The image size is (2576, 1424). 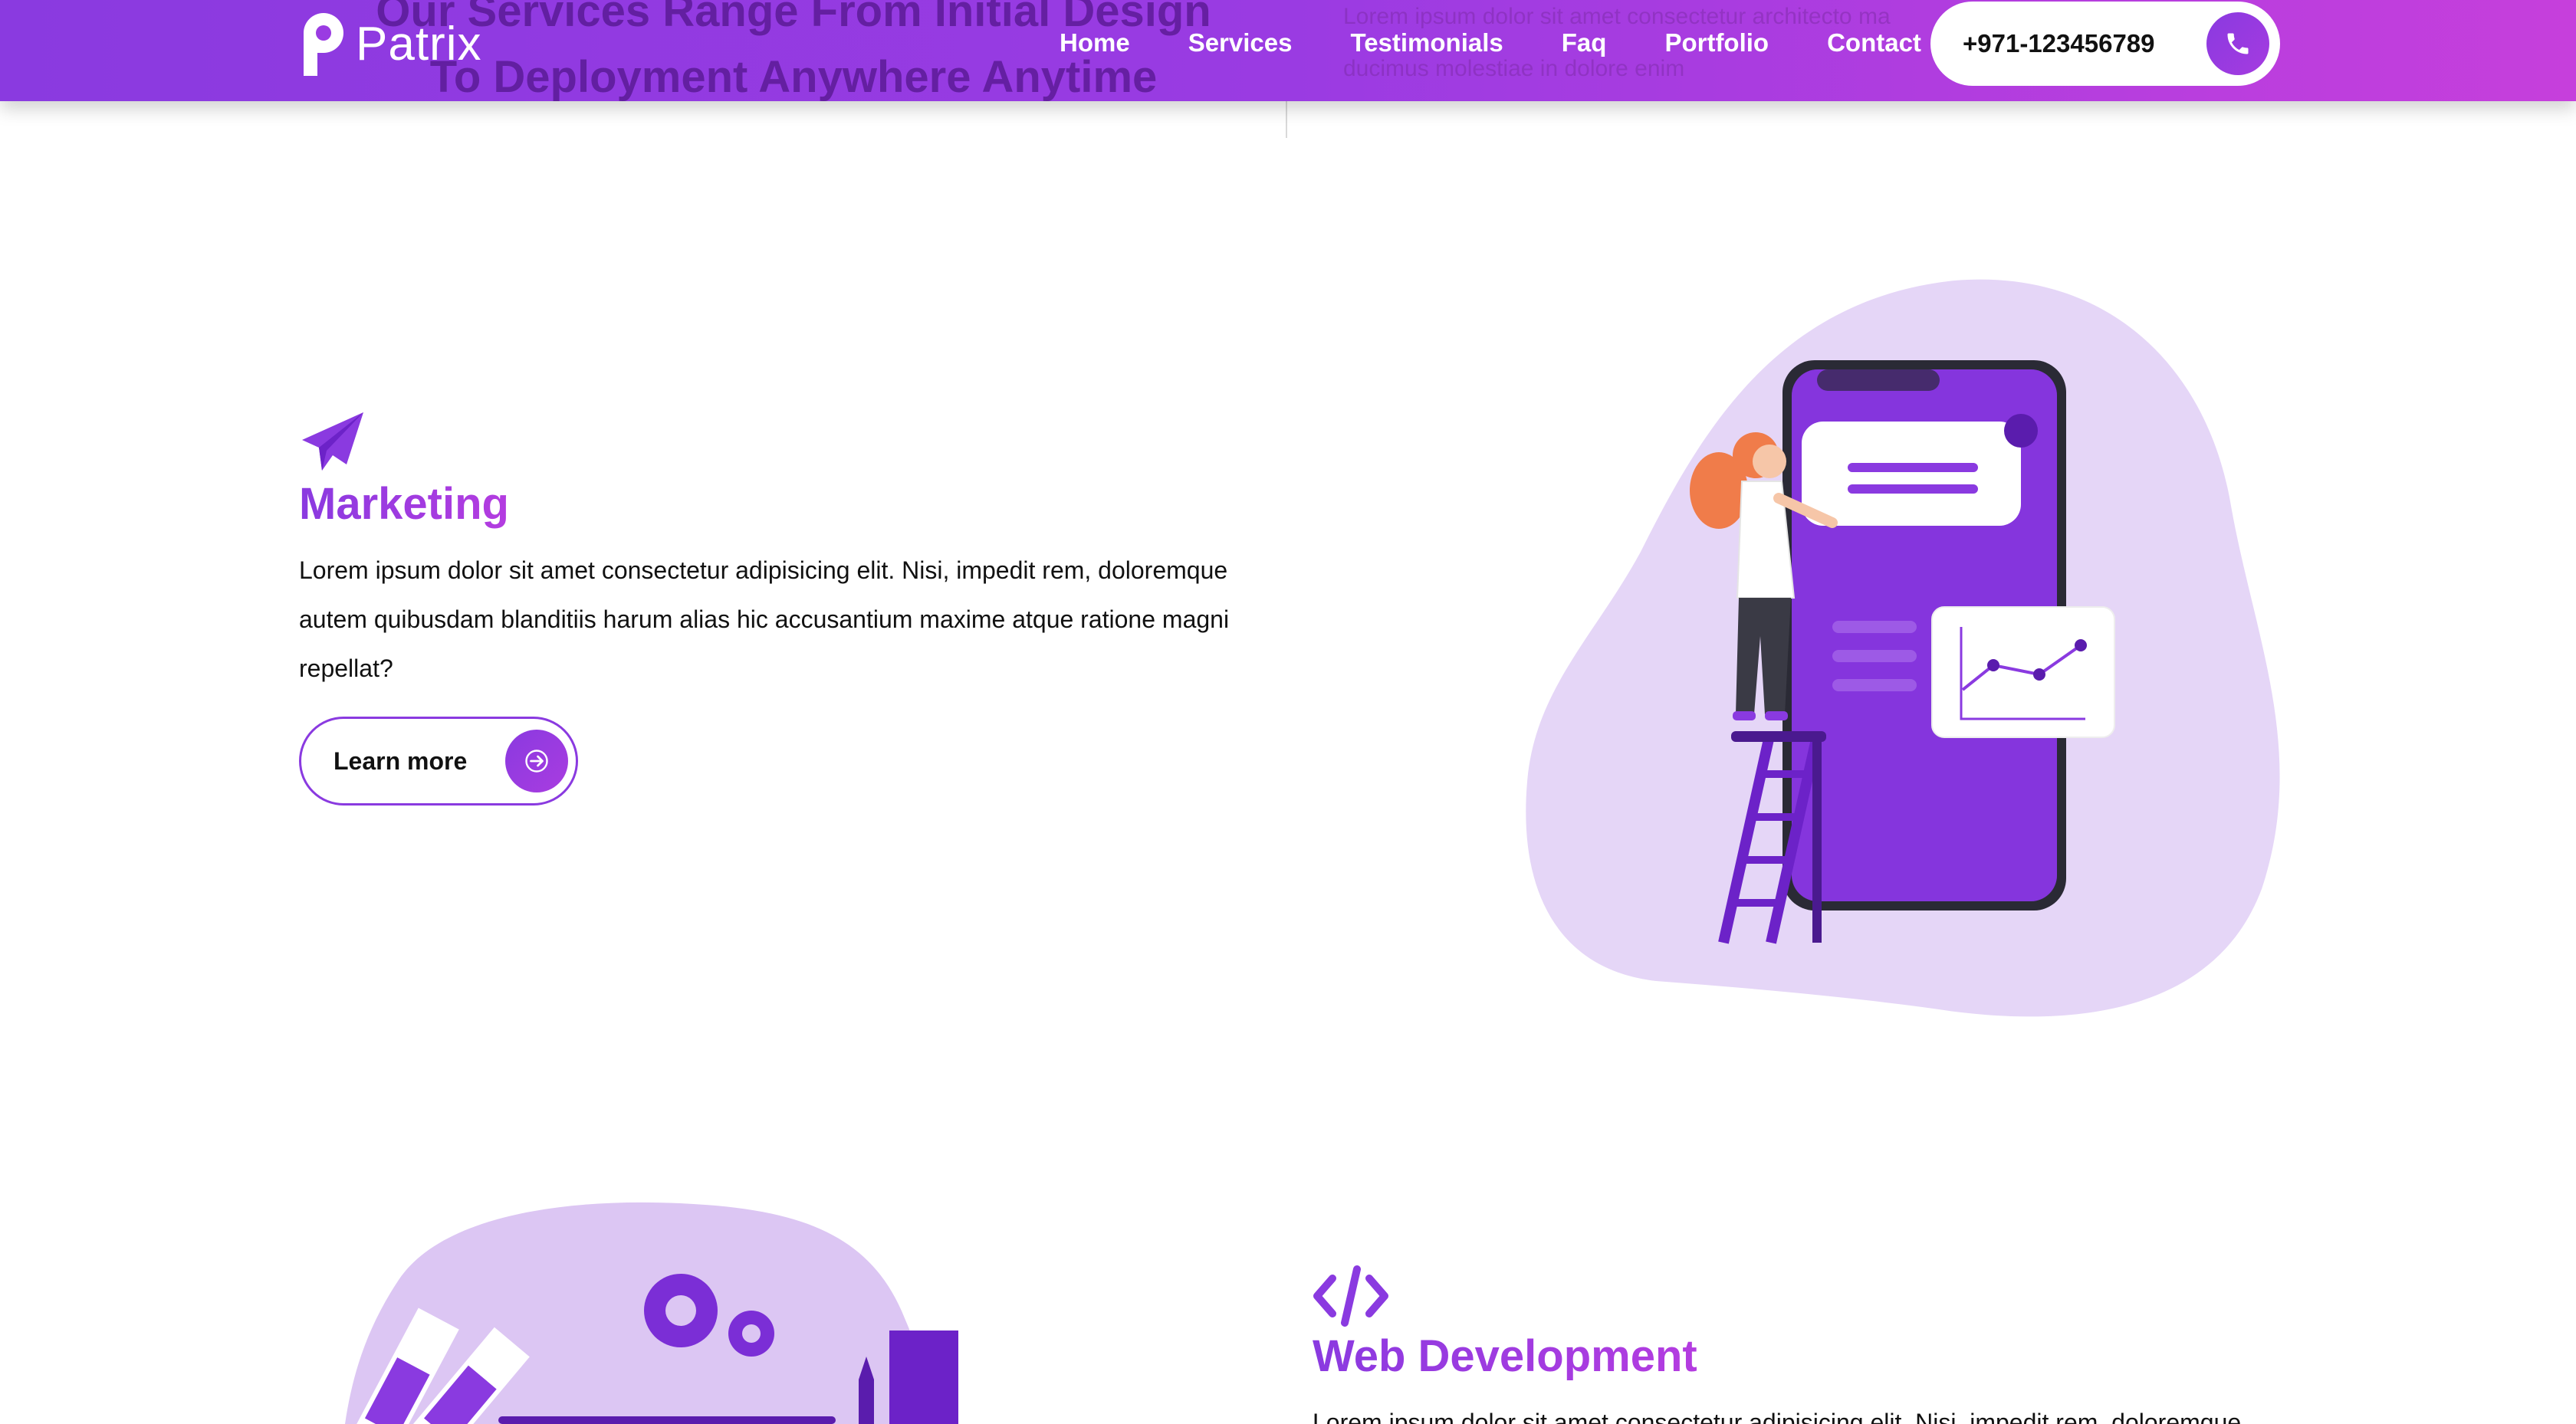 I want to click on web-development-illustration, so click(x=652, y=1310).